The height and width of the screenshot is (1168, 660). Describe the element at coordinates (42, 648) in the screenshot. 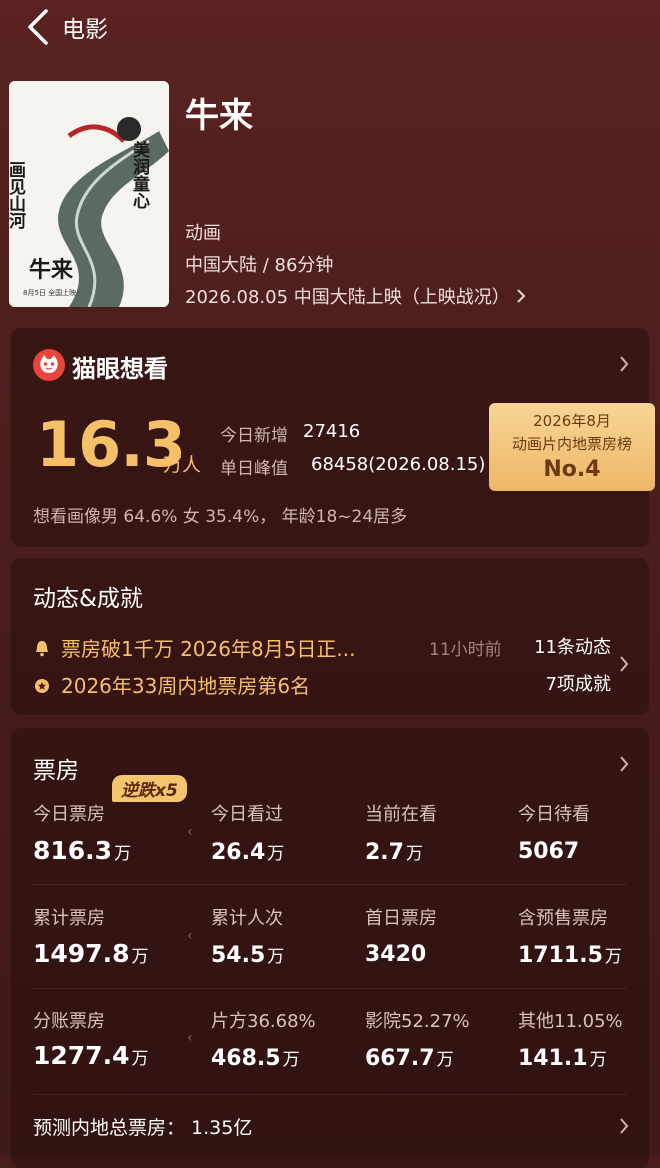

I see `bell-icon` at that location.